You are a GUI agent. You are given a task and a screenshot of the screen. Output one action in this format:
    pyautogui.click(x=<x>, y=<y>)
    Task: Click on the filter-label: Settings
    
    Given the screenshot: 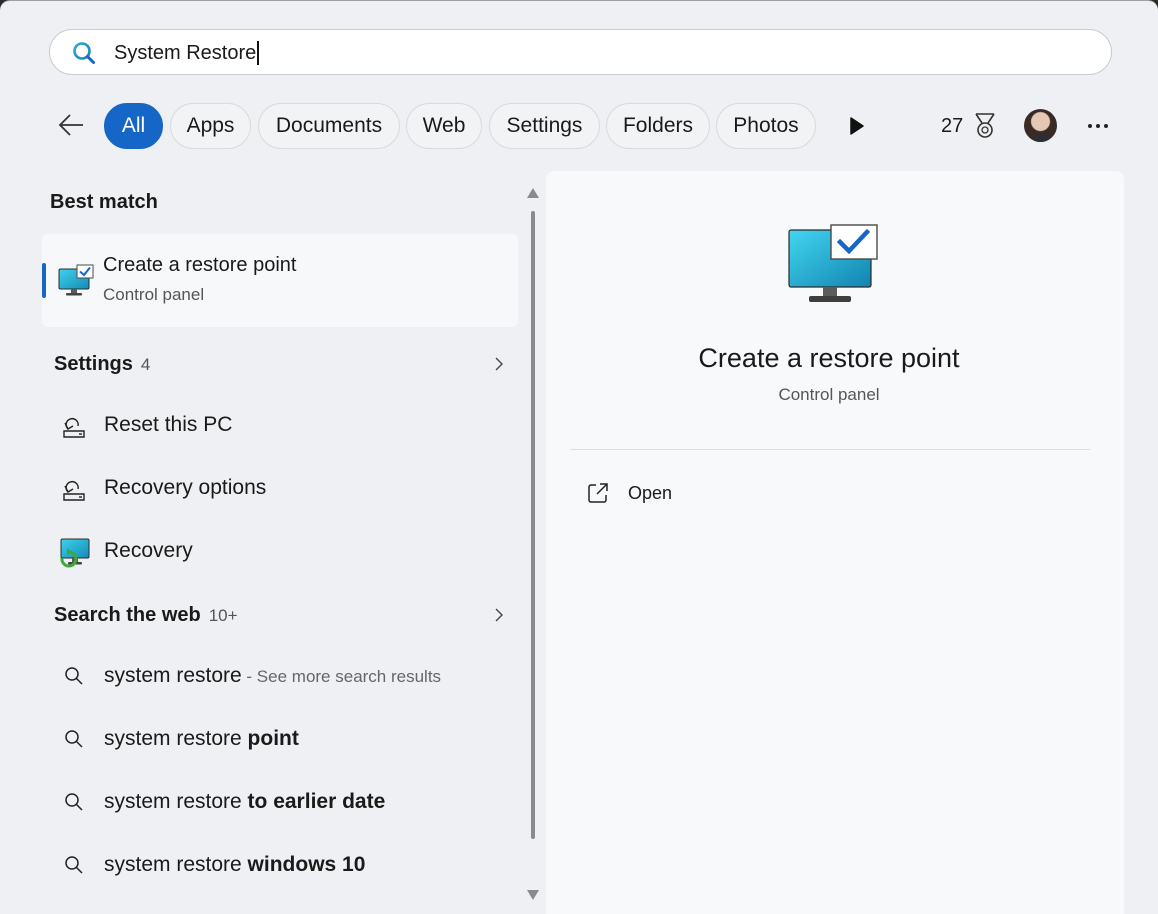 What is the action you would take?
    pyautogui.click(x=544, y=125)
    